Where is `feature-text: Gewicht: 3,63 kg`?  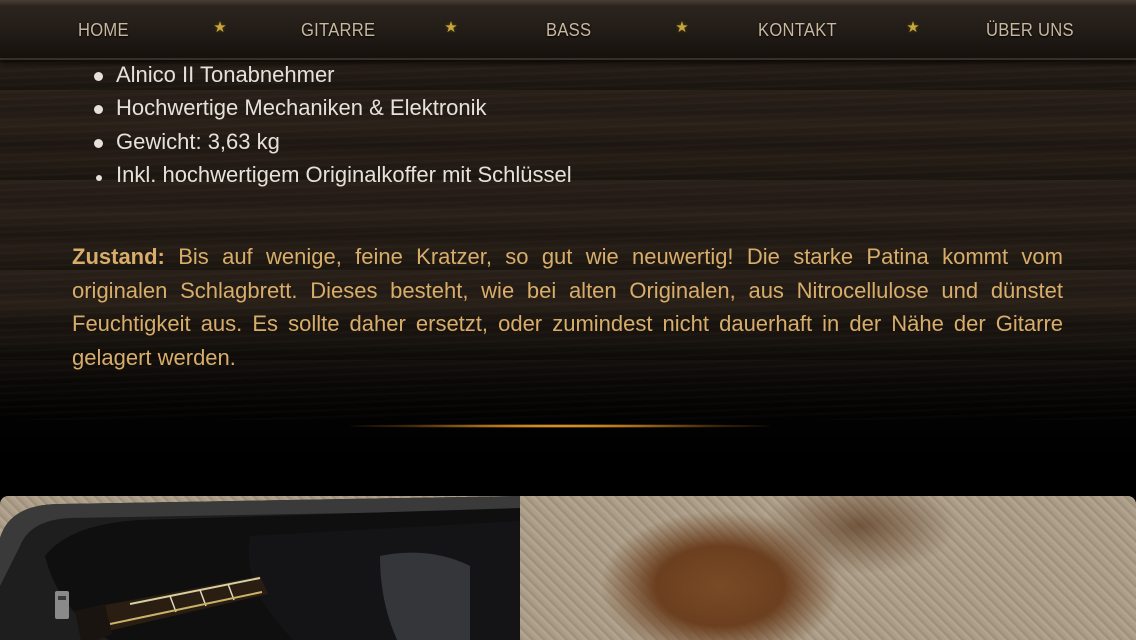
feature-text: Gewicht: 3,63 kg is located at coordinates (198, 141).